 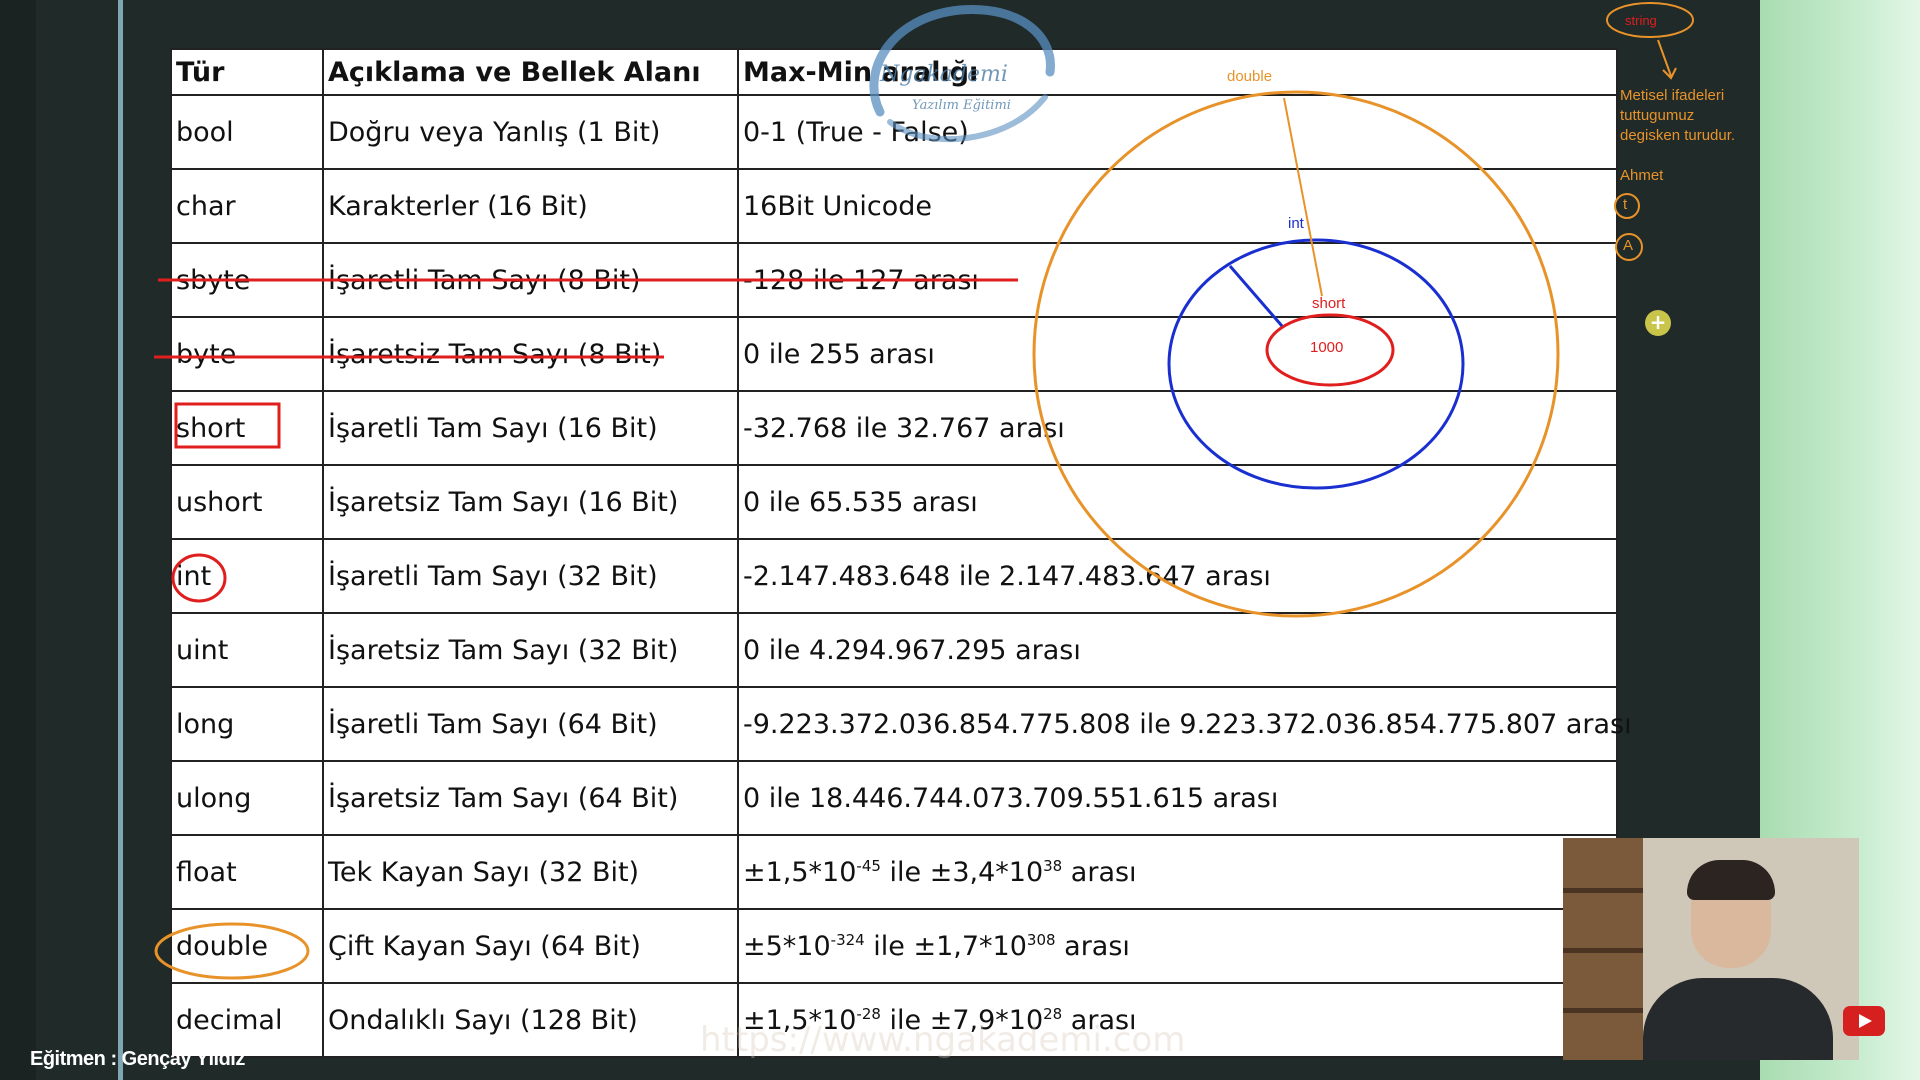 I want to click on type-cell: uint, so click(x=247, y=650).